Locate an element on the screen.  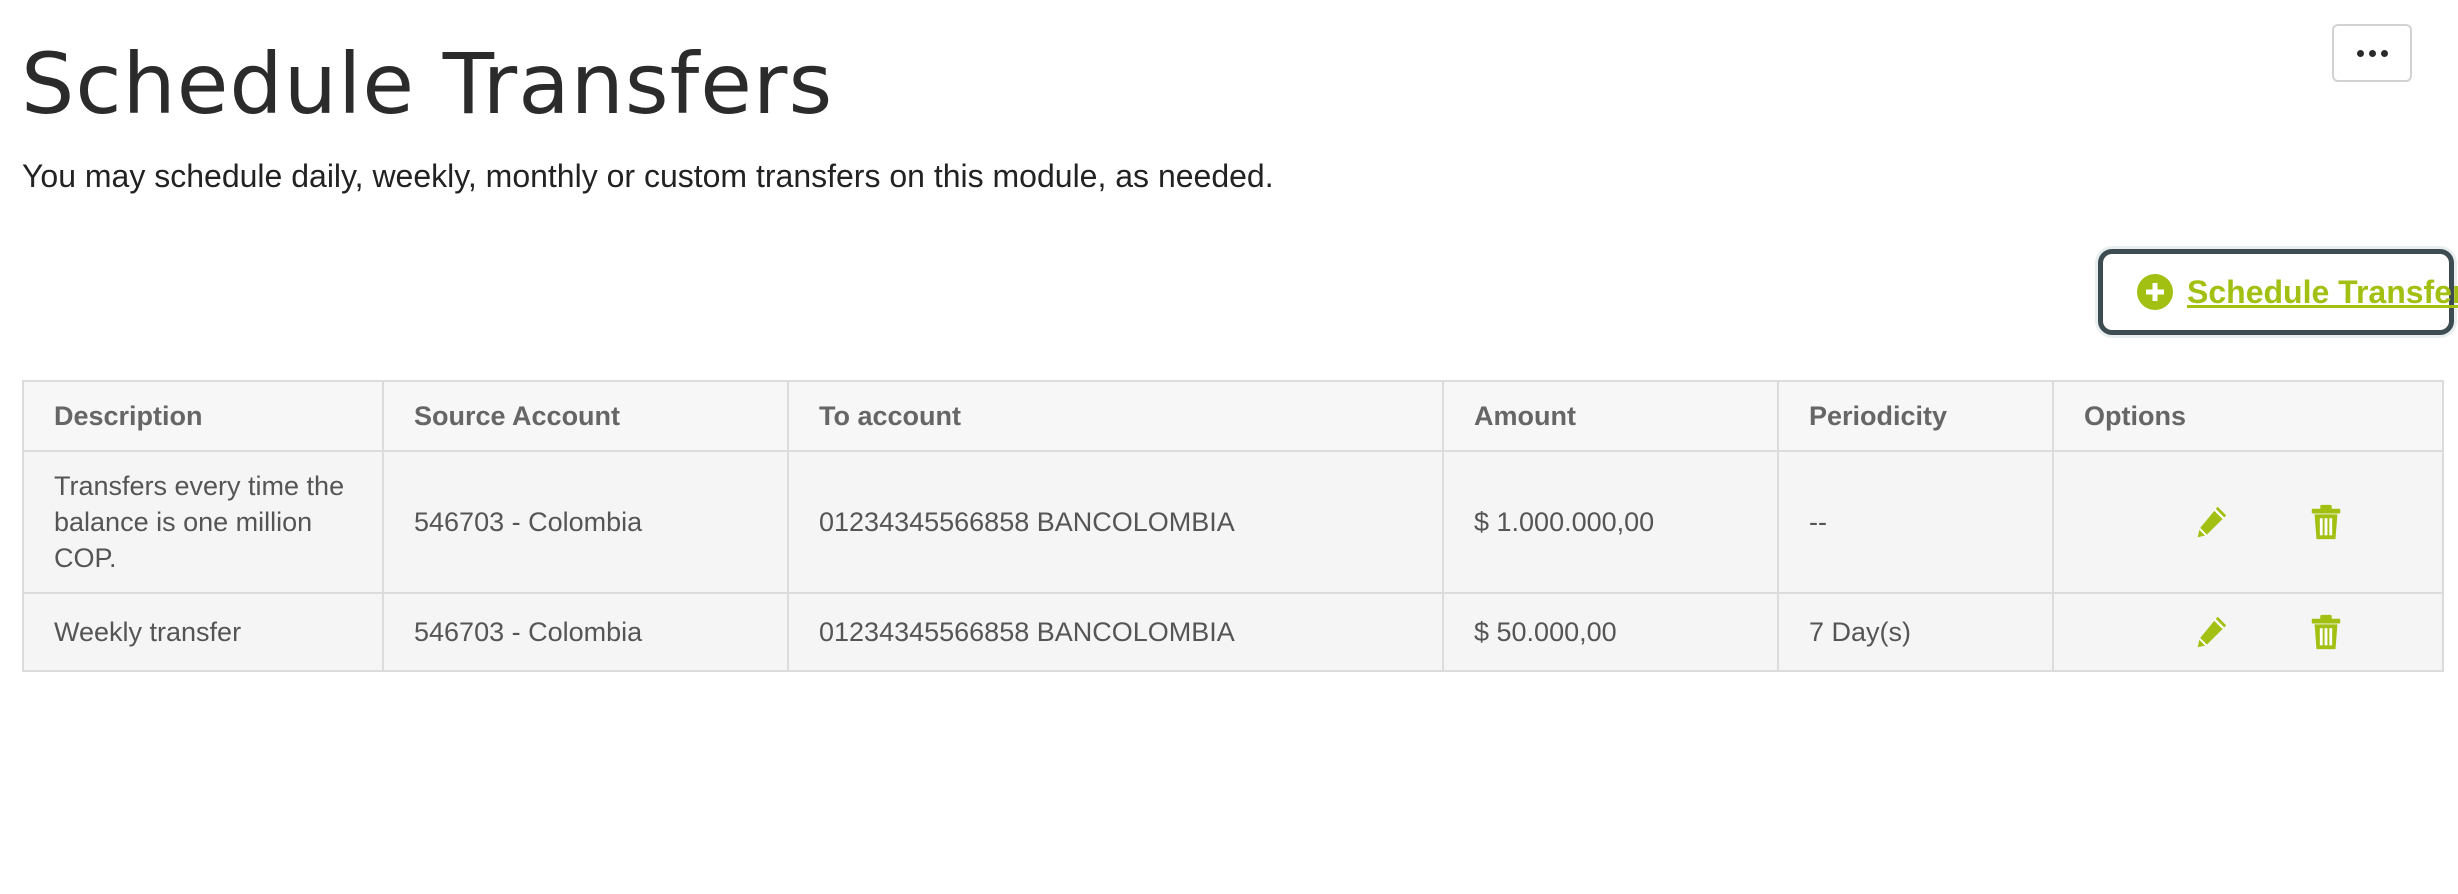
column-header-amount: Amount is located at coordinates (1610, 416).